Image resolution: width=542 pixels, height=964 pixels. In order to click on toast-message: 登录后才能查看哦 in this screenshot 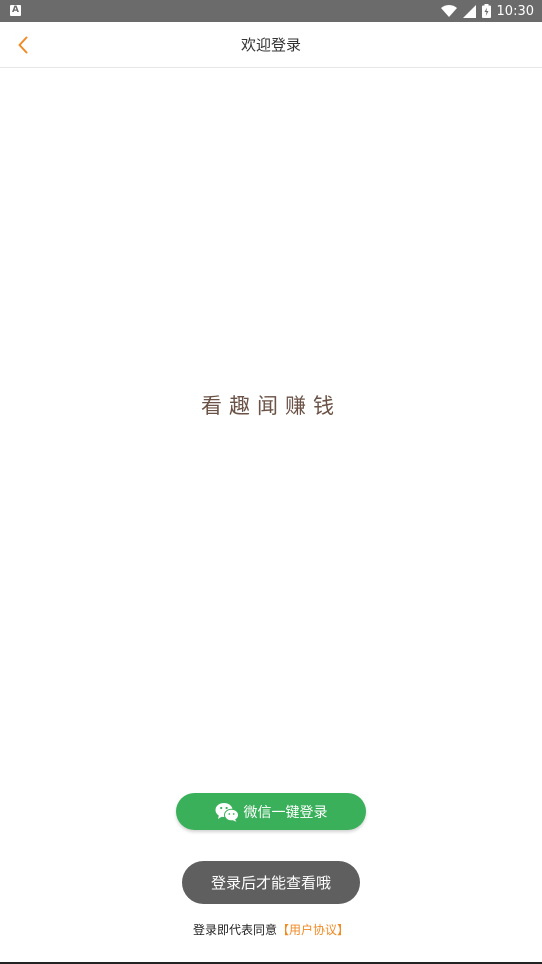, I will do `click(271, 882)`.